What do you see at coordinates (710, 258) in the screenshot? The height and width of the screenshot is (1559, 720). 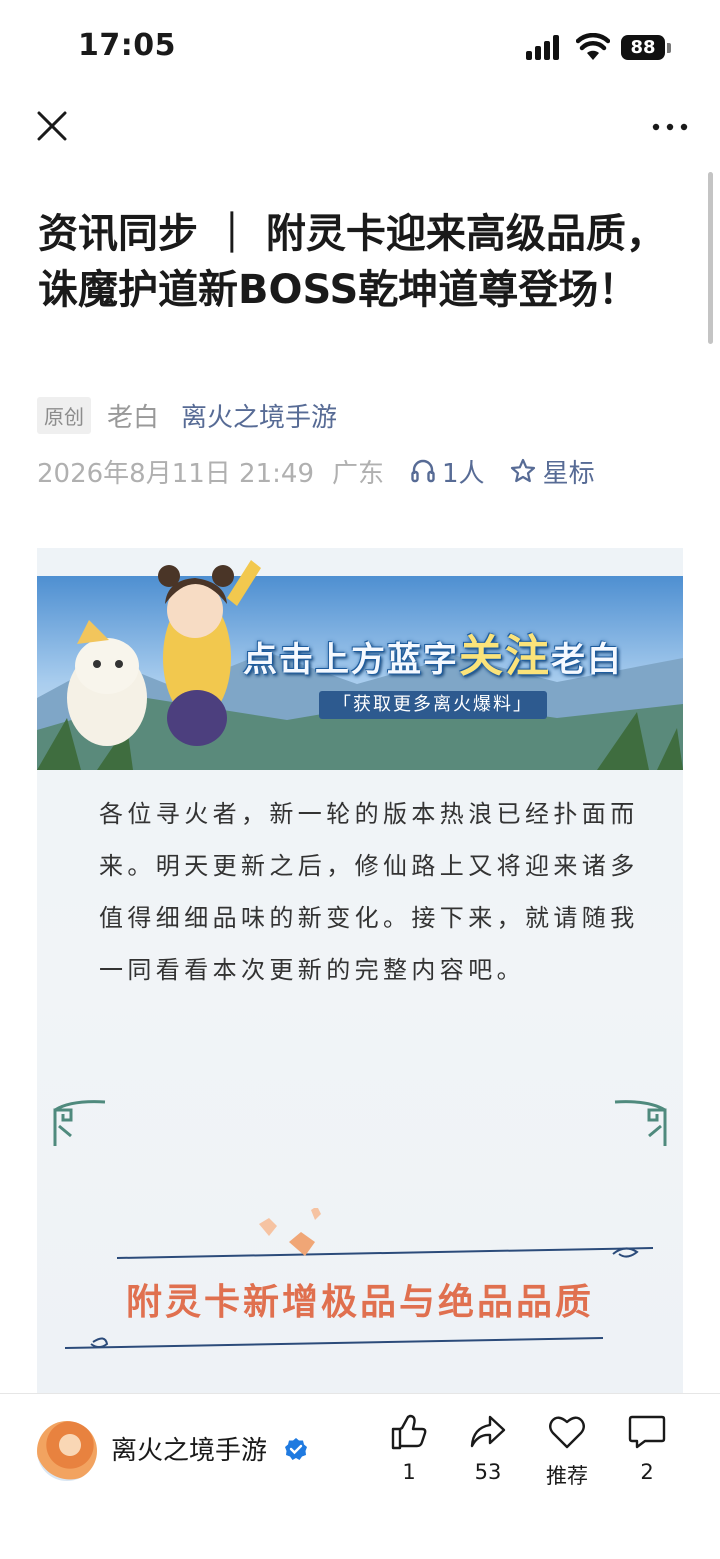 I see `scrollbar` at bounding box center [710, 258].